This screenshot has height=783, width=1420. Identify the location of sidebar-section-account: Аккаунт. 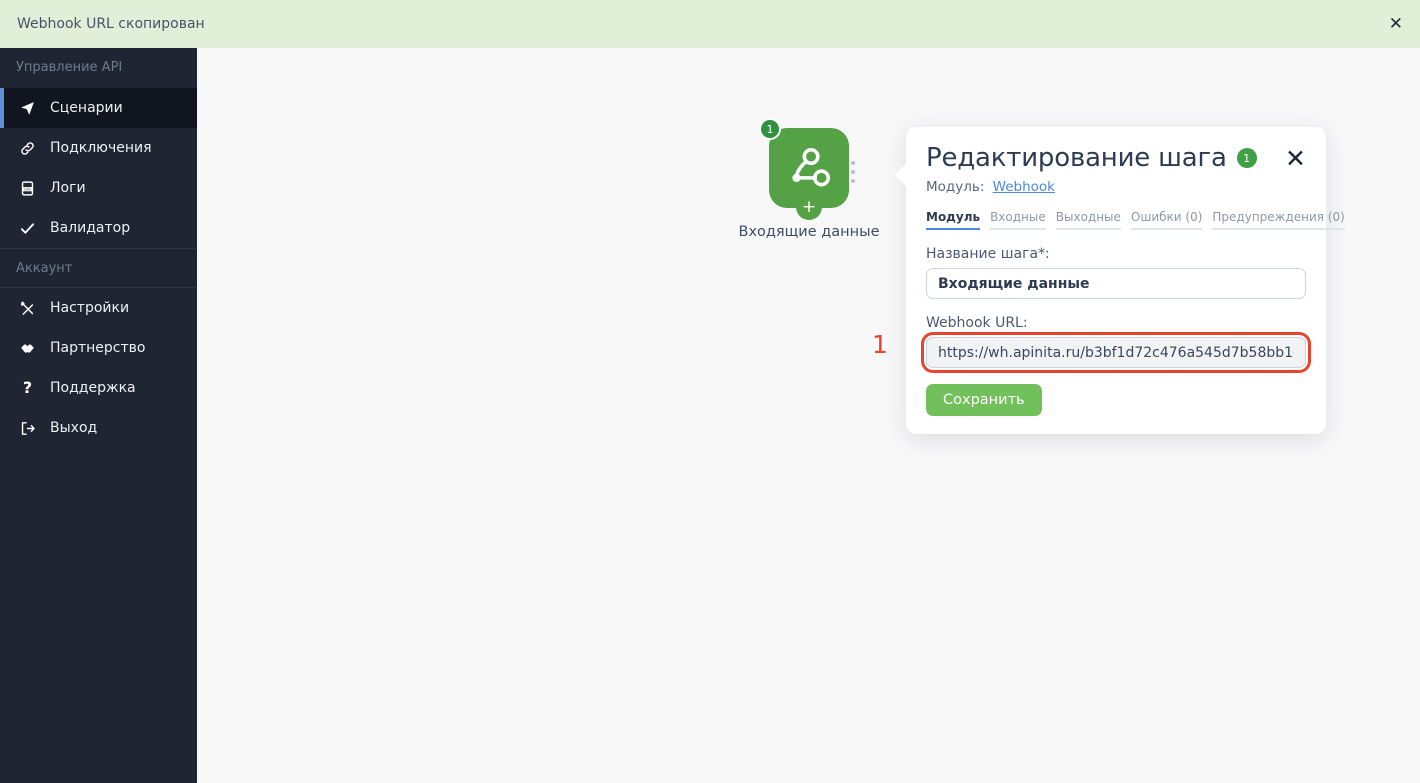
(98, 268).